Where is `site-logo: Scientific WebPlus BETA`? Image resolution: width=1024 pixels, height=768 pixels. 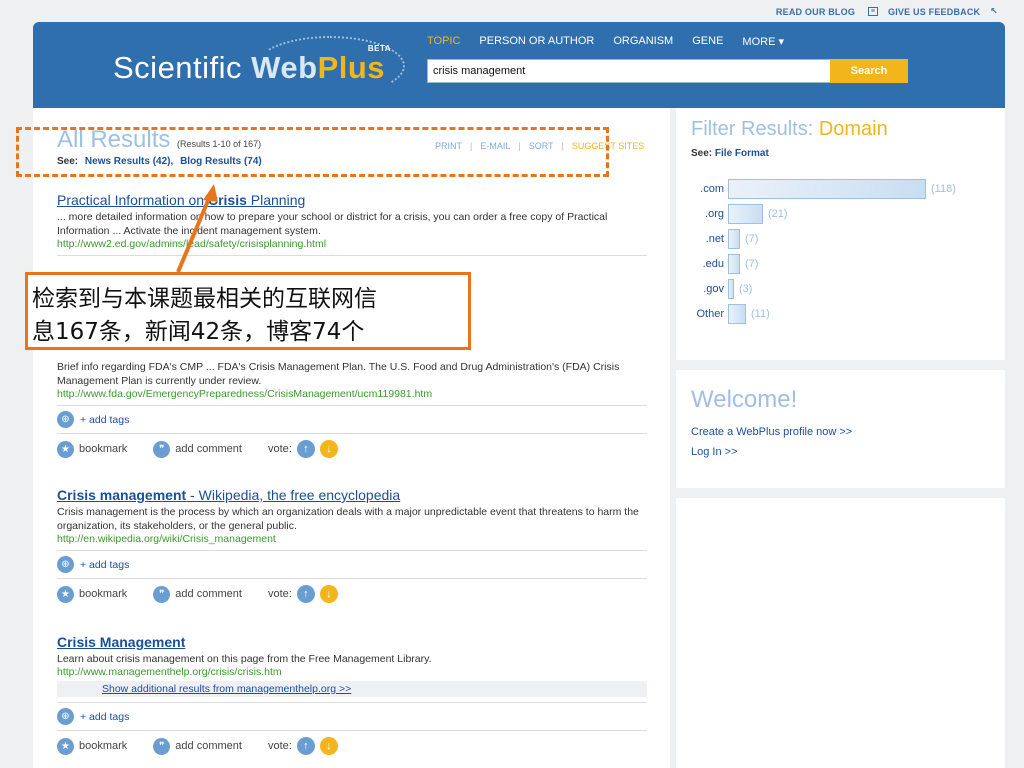
site-logo: Scientific WebPlus BETA is located at coordinates (252, 65).